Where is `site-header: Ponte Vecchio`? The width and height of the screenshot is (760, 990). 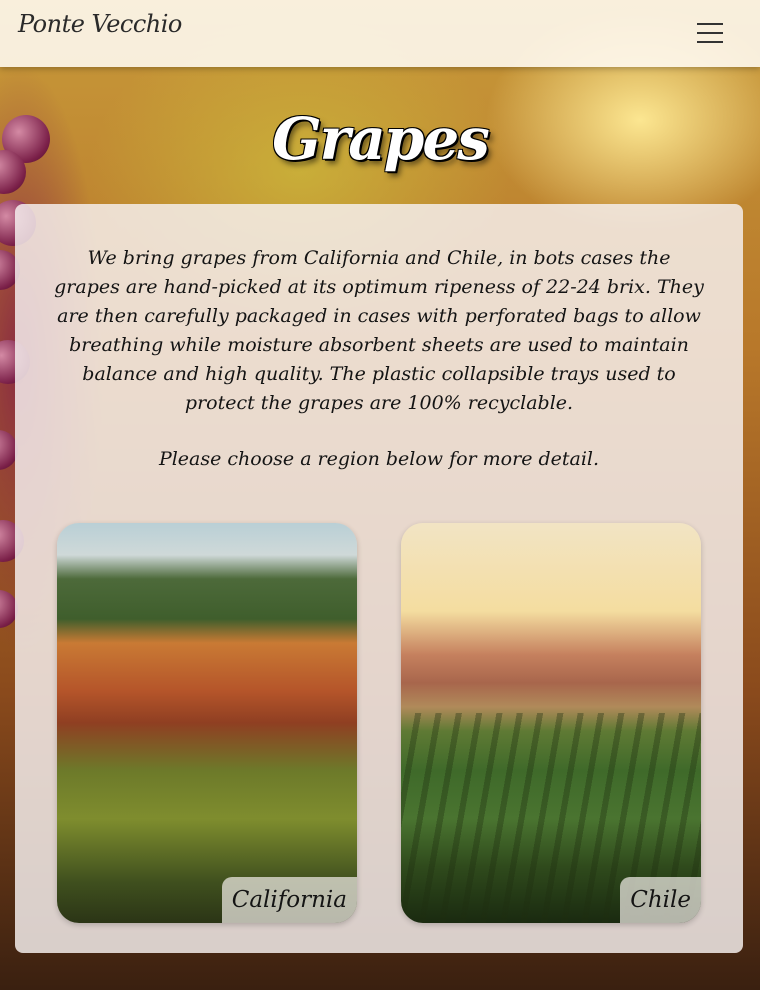 site-header: Ponte Vecchio is located at coordinates (380, 33).